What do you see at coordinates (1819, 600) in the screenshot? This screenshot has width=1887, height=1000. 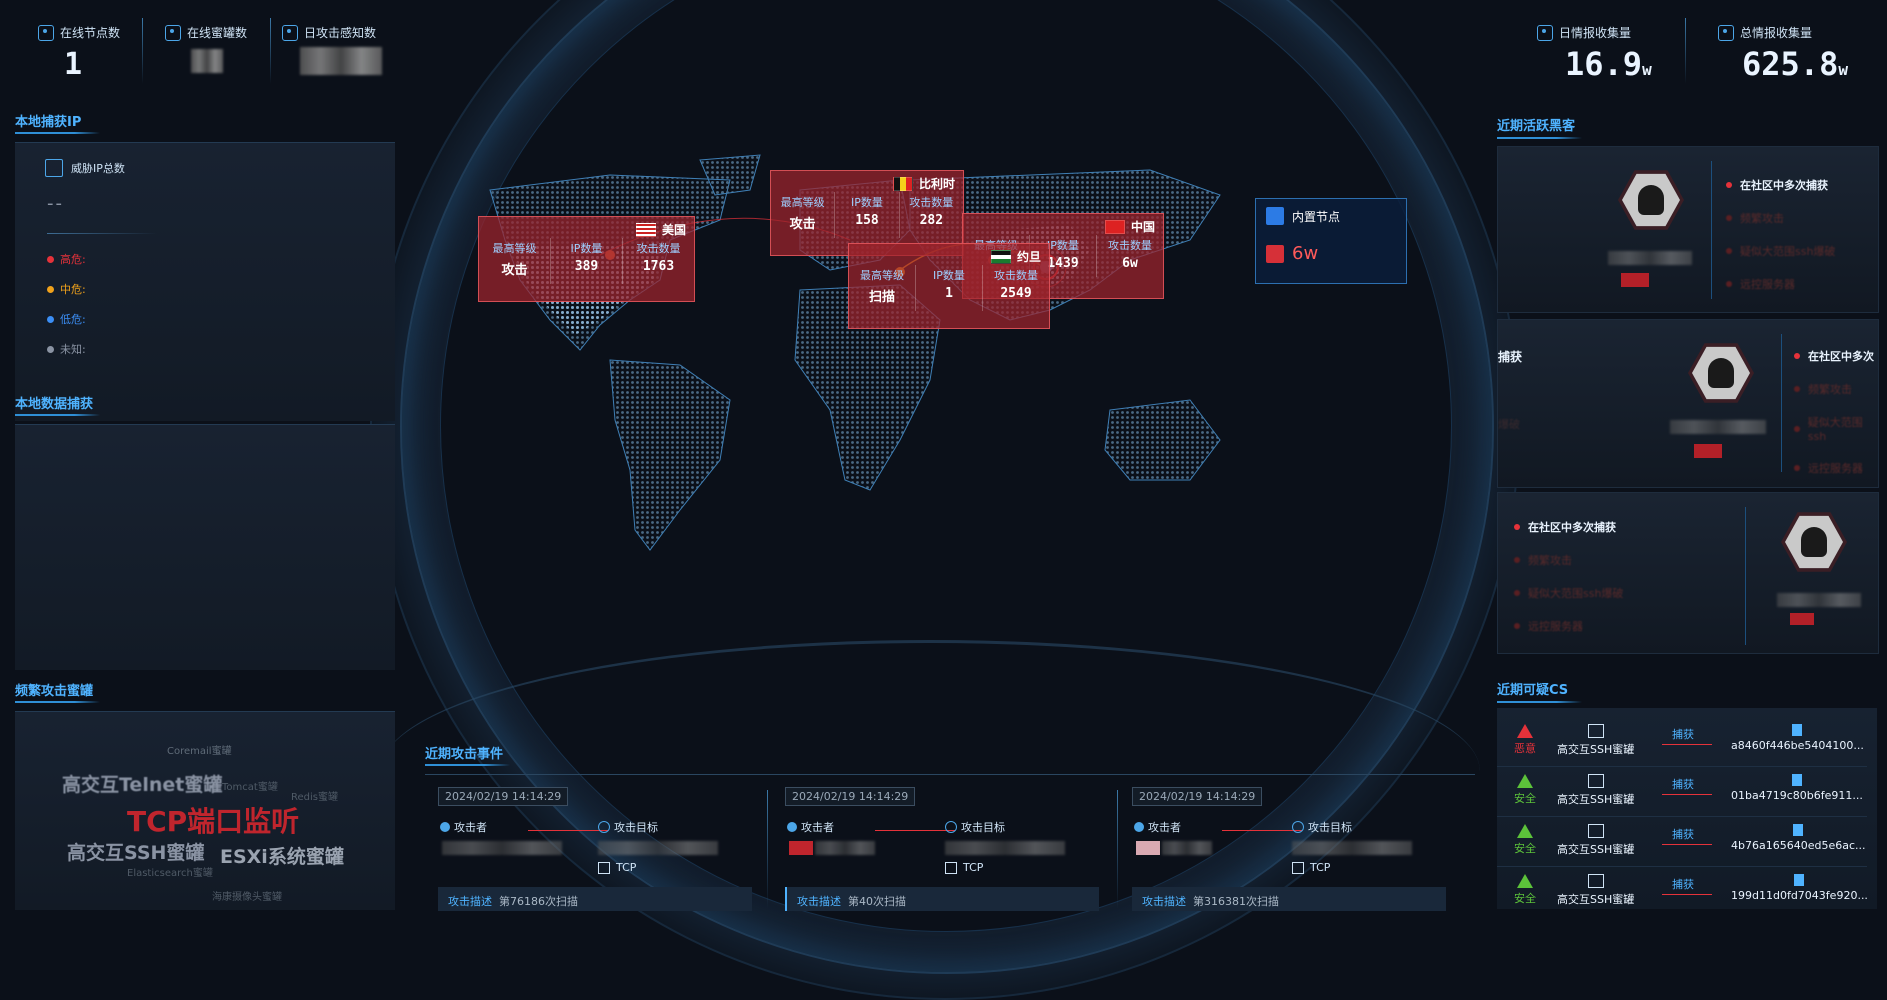 I see `redacted-ip` at bounding box center [1819, 600].